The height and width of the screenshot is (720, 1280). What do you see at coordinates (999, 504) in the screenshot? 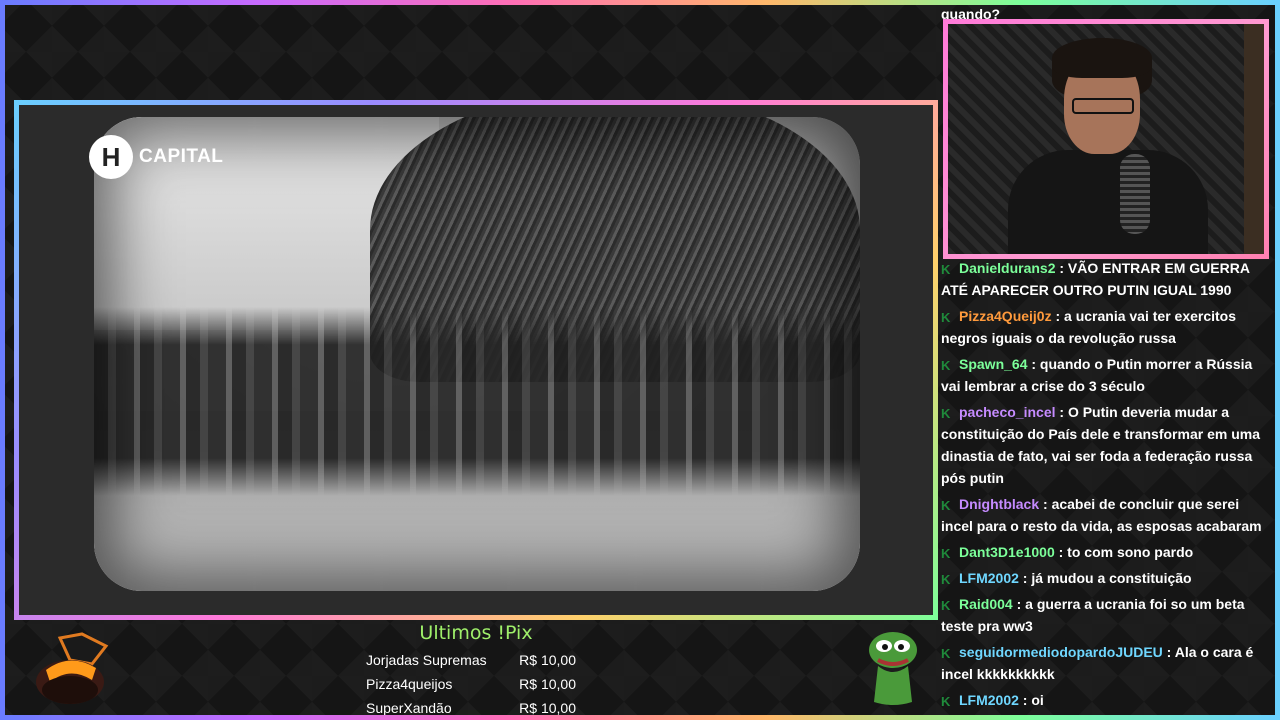
I see `chat-username: Dnightblack` at bounding box center [999, 504].